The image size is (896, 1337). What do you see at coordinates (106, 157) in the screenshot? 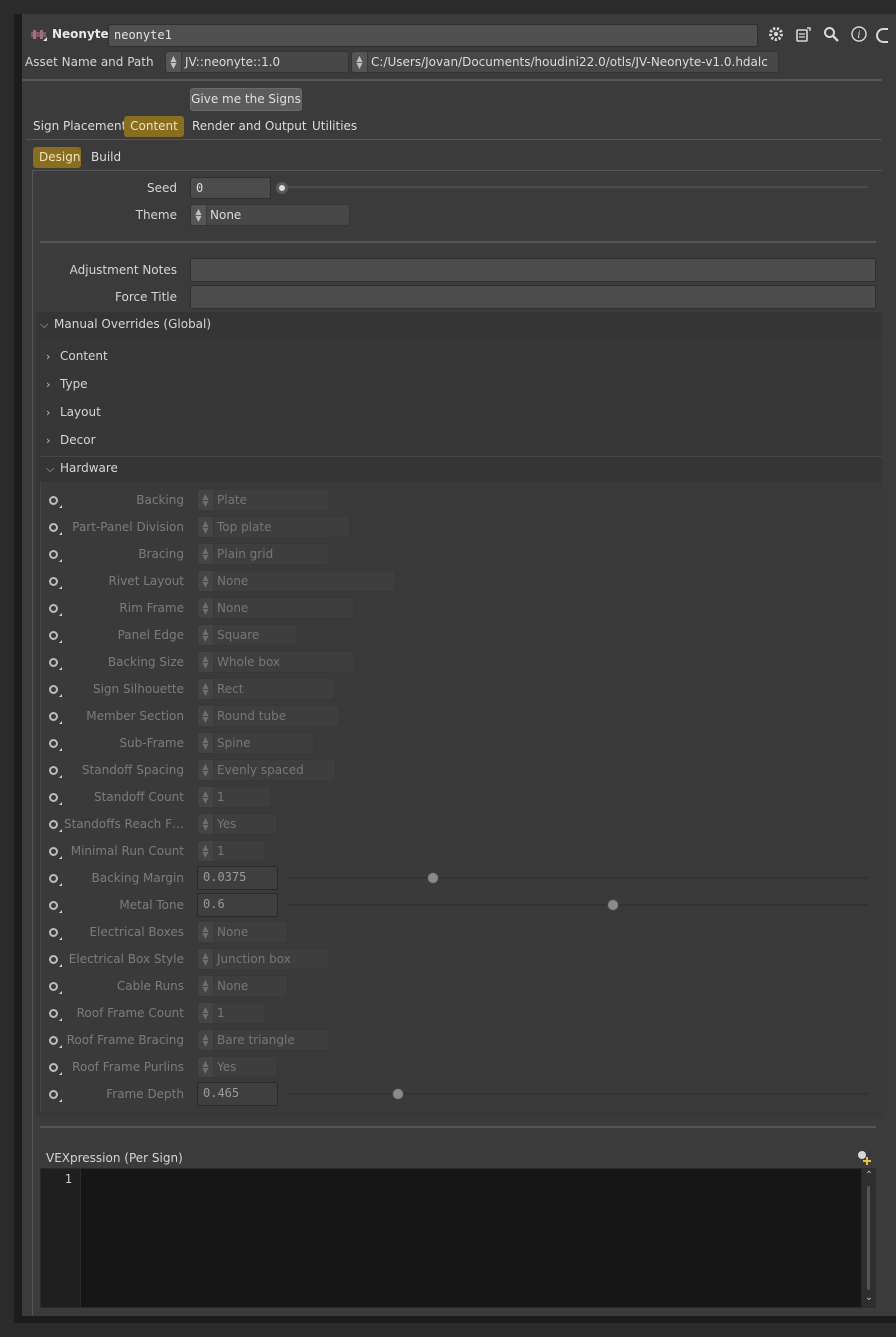
I see `subtab-build: Build` at bounding box center [106, 157].